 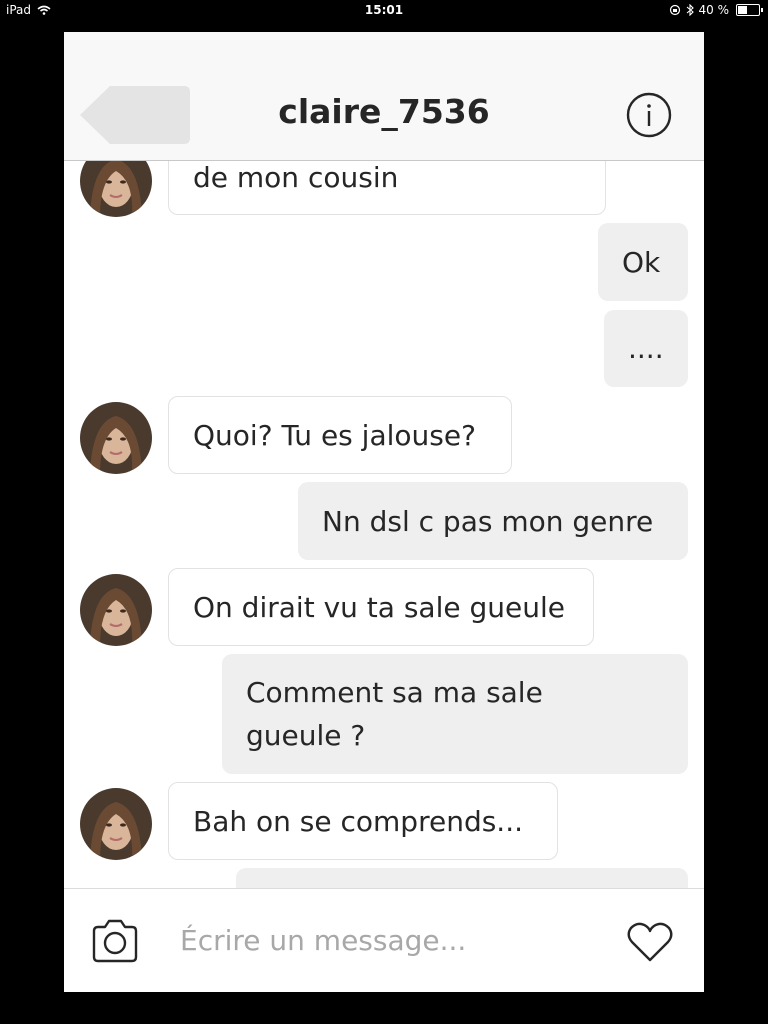 What do you see at coordinates (690, 10) in the screenshot?
I see `bluetooth-icon` at bounding box center [690, 10].